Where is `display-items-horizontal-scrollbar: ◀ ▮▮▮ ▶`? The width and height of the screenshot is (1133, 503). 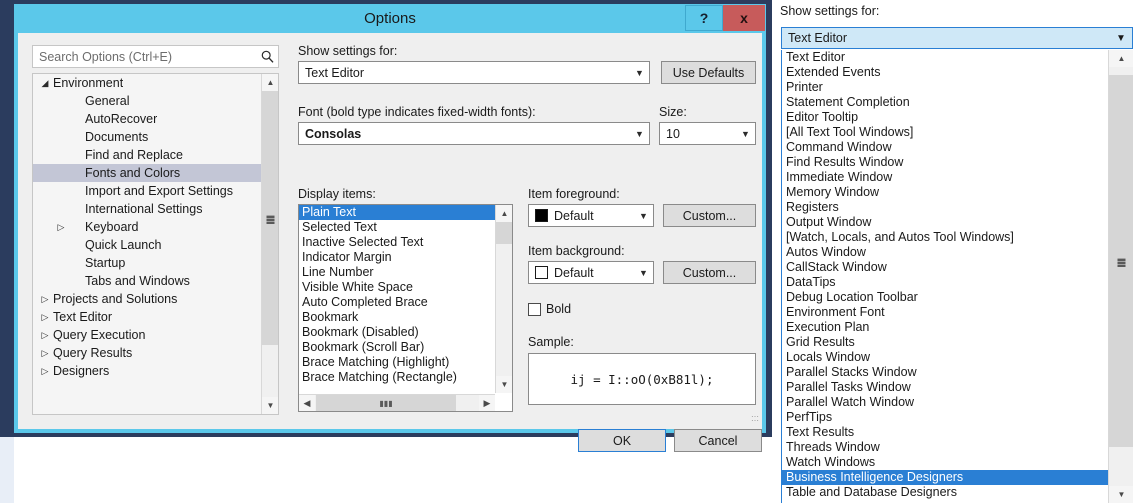
display-items-horizontal-scrollbar: ◀ ▮▮▮ ▶ is located at coordinates (397, 402).